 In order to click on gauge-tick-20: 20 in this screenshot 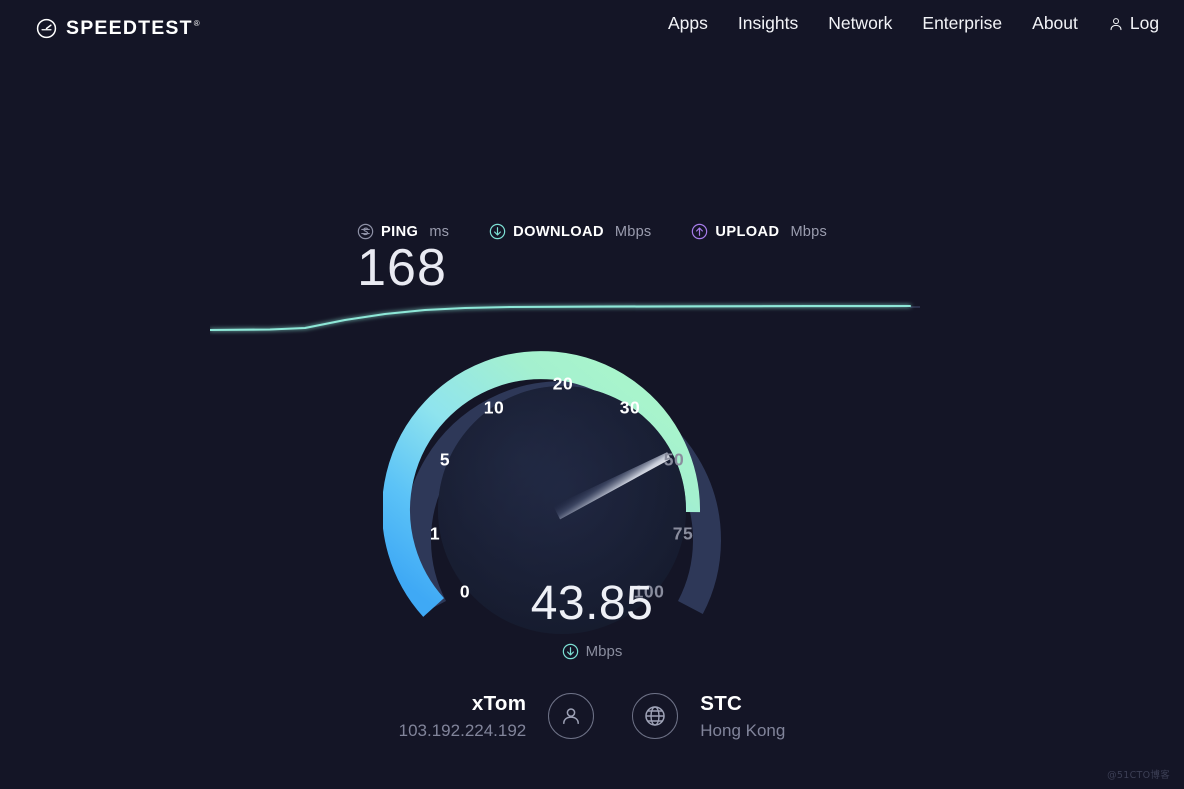, I will do `click(563, 383)`.